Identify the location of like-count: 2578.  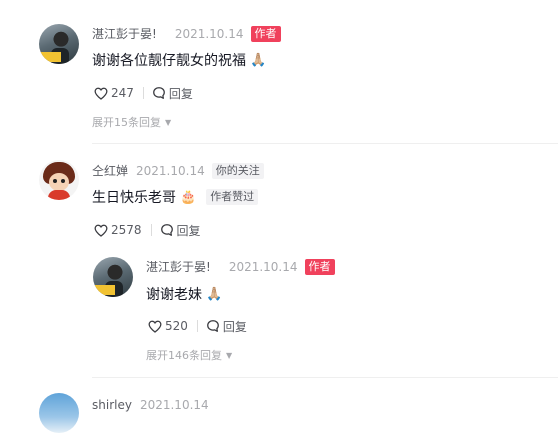
(126, 230).